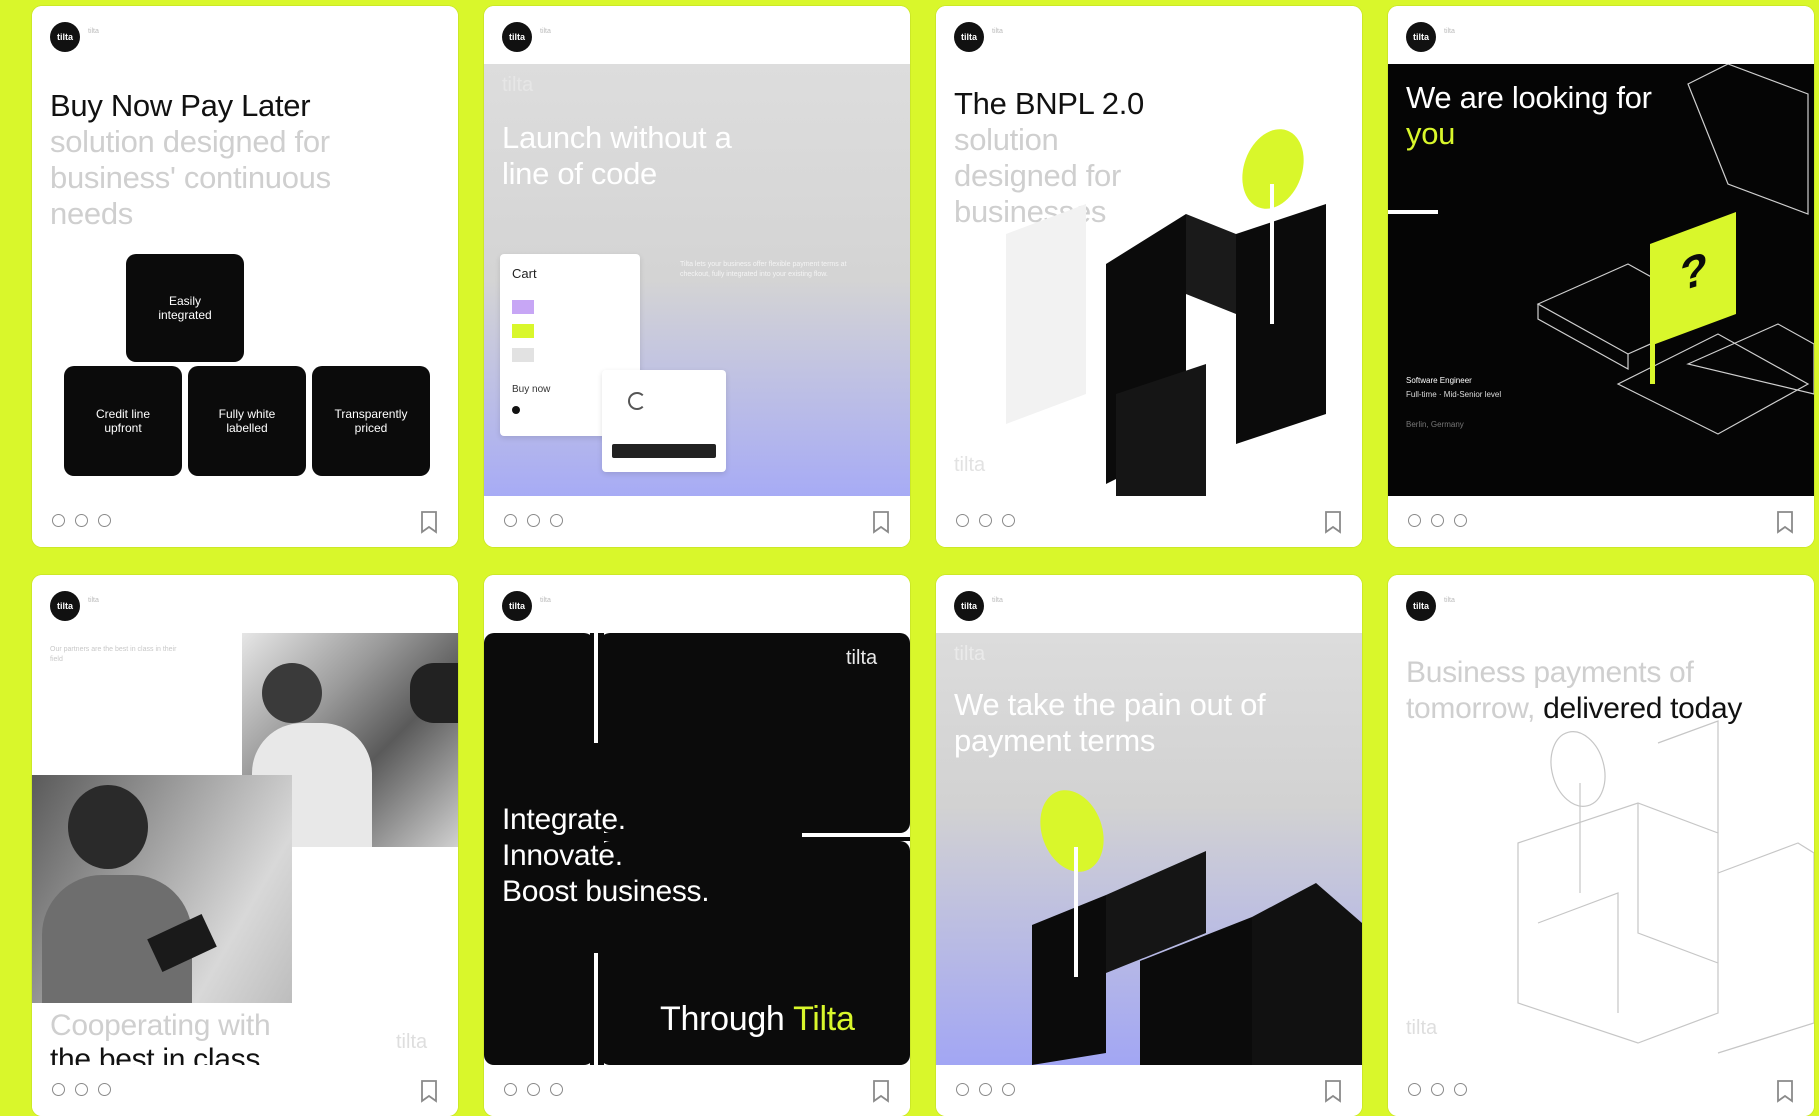 The height and width of the screenshot is (1116, 1819). I want to click on cart-item, so click(523, 307).